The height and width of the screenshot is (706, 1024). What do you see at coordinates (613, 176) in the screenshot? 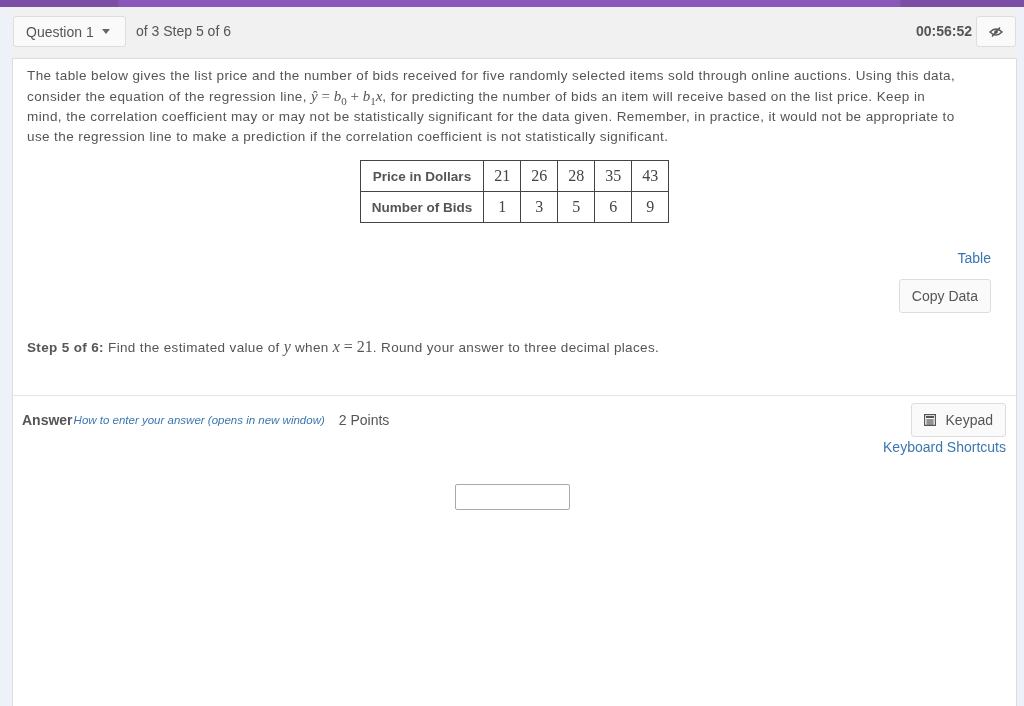
I see `table-cell: 35` at bounding box center [613, 176].